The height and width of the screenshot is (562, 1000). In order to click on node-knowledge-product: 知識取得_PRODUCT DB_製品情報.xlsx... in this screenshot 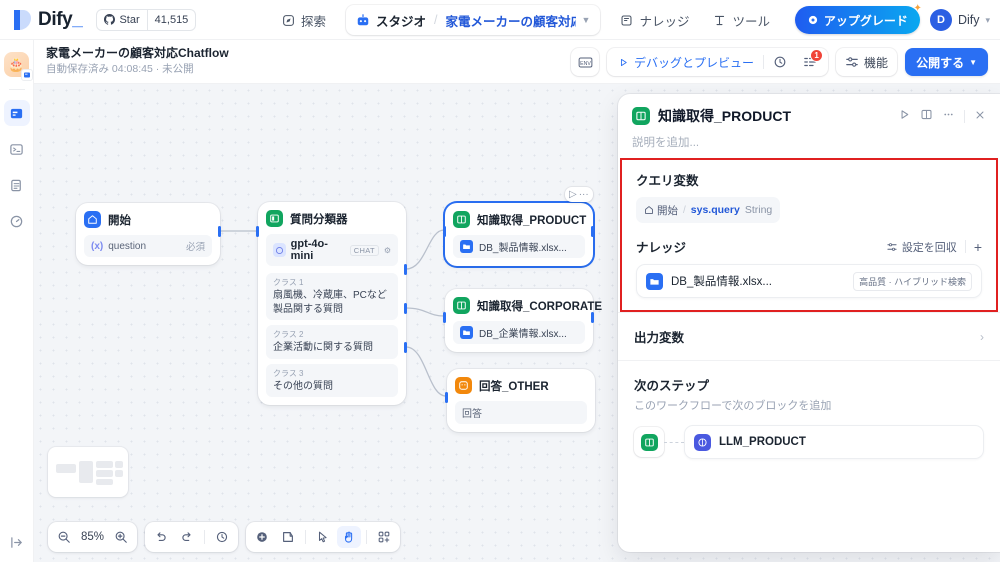, I will do `click(519, 234)`.